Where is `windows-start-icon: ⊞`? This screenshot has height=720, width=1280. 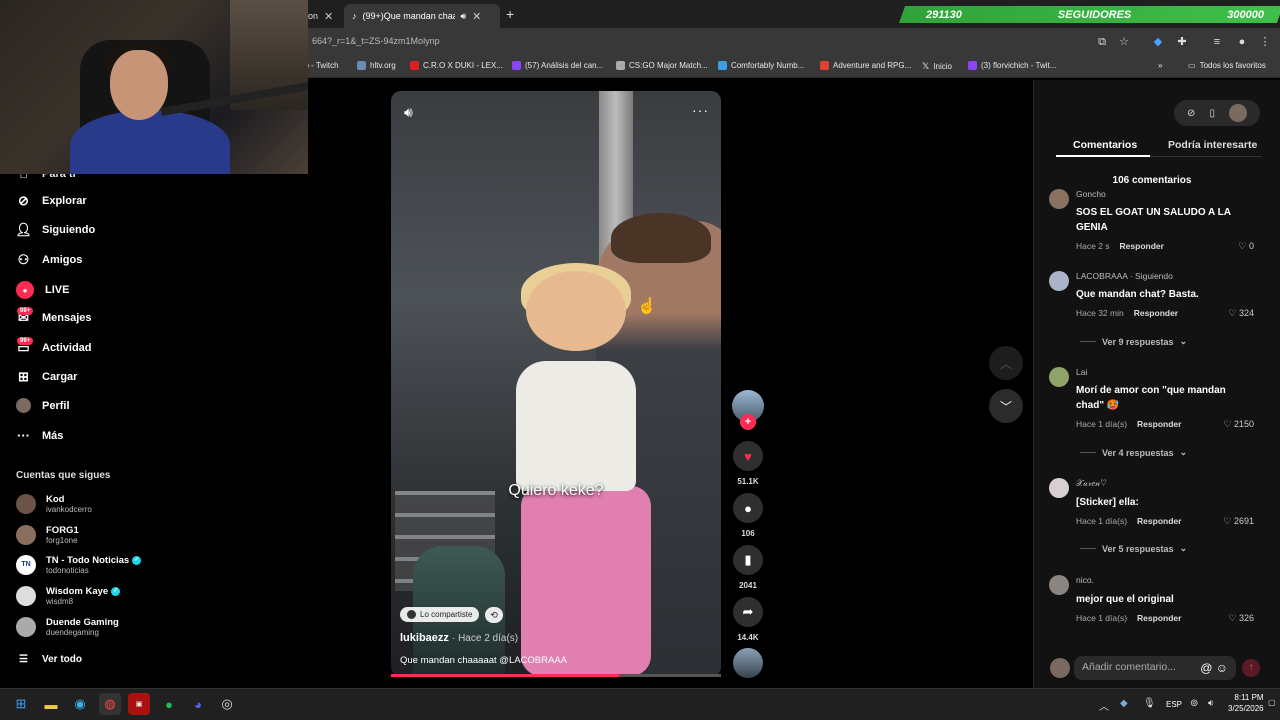
windows-start-icon: ⊞ is located at coordinates (21, 704).